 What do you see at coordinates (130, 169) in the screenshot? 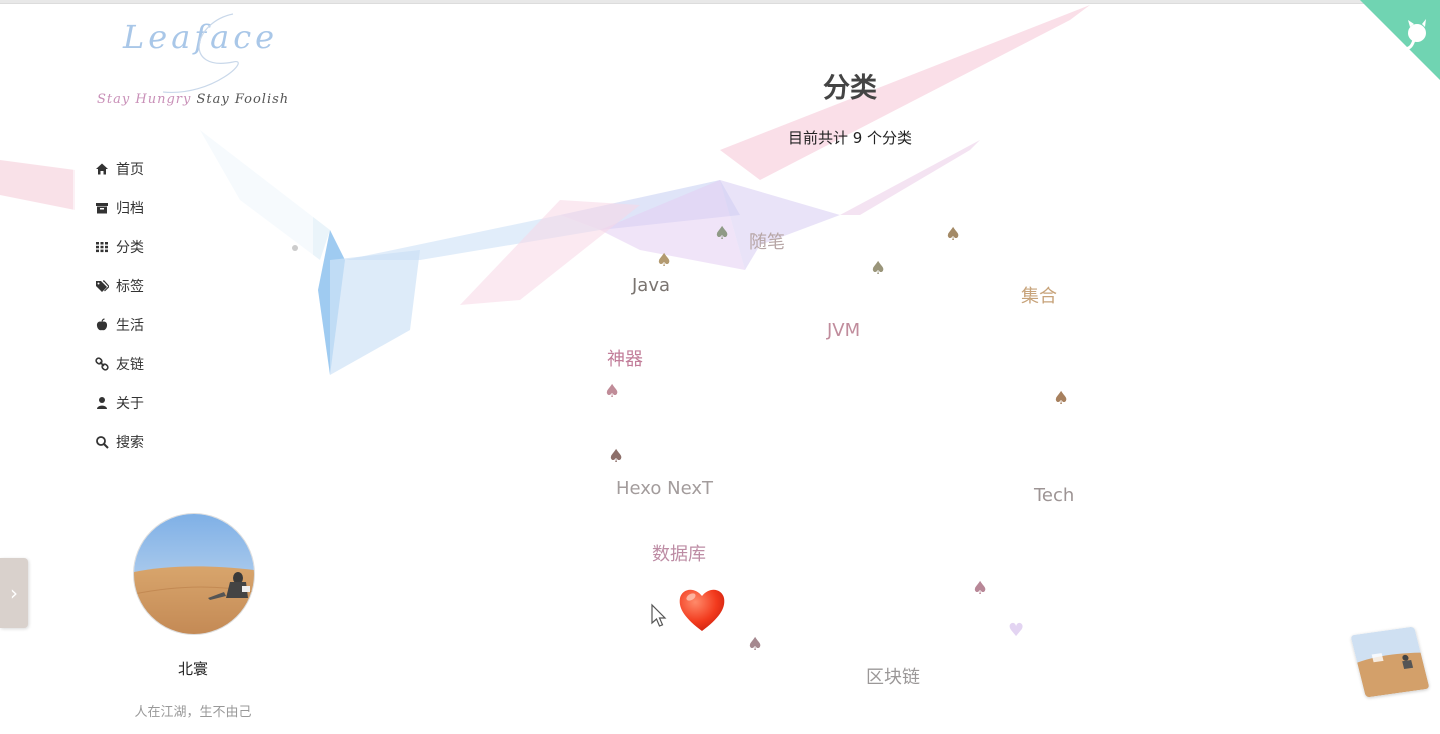
I see `menu-item-label: 首页` at bounding box center [130, 169].